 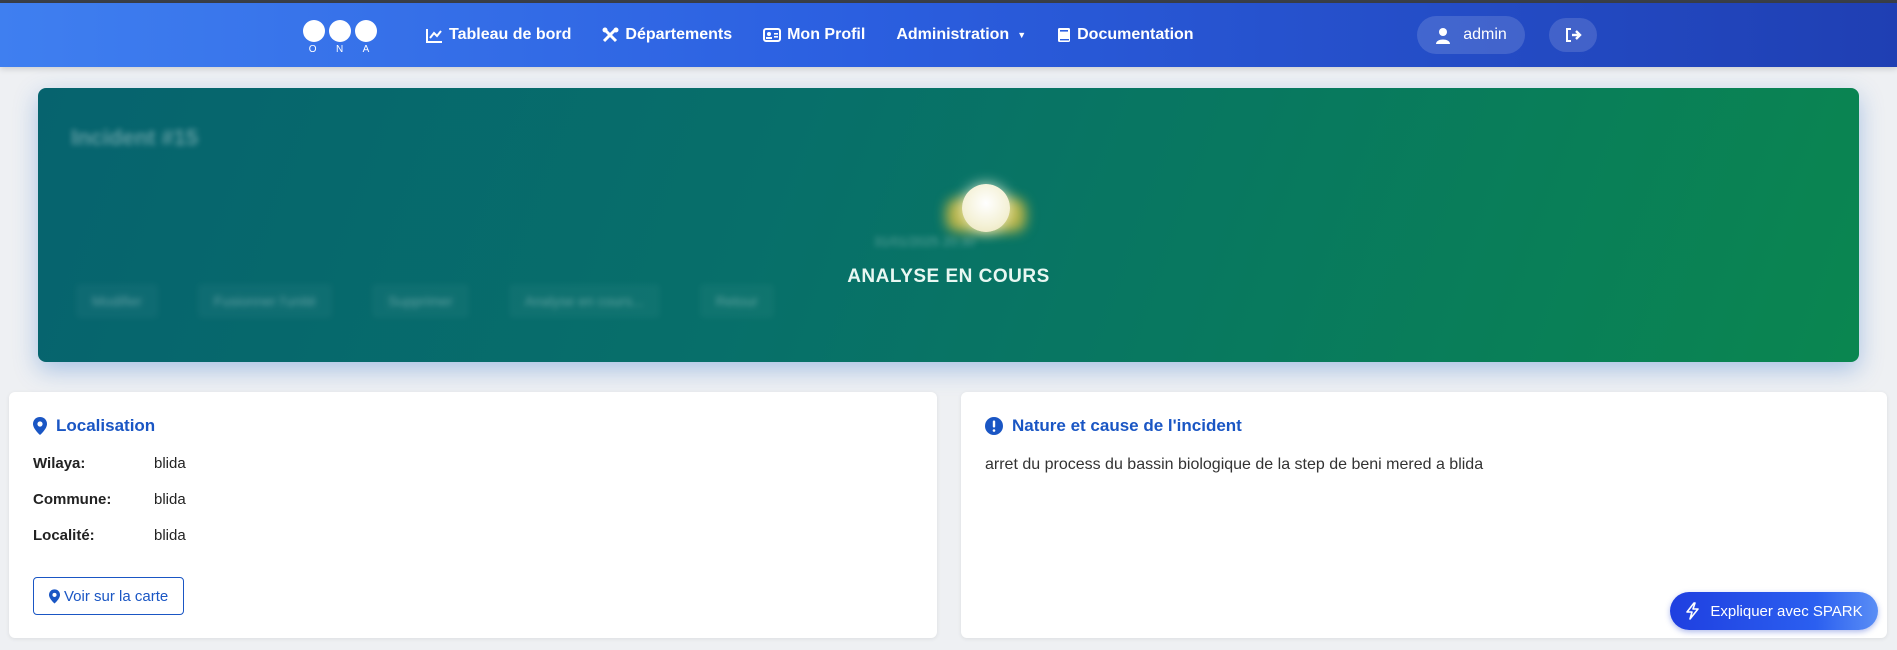 What do you see at coordinates (117, 301) in the screenshot?
I see `edit-button: Modifier` at bounding box center [117, 301].